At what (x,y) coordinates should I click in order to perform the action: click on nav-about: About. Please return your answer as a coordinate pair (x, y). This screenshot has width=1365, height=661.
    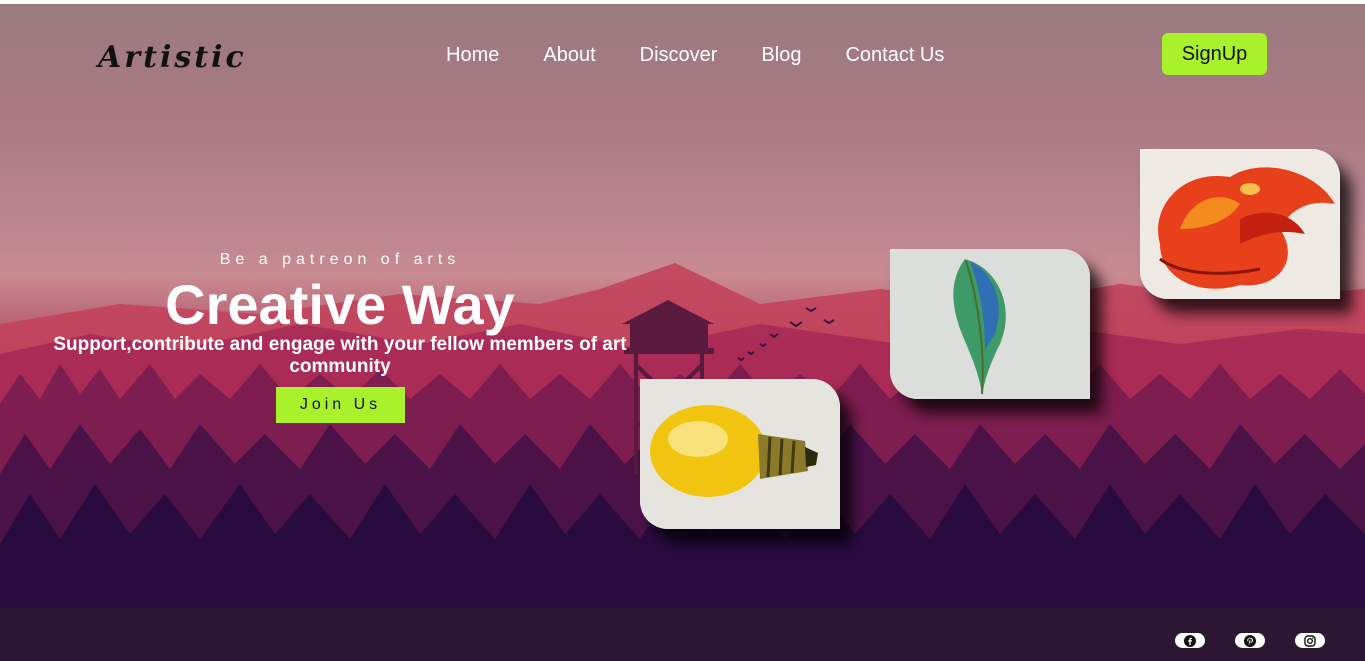
    Looking at the image, I should click on (569, 55).